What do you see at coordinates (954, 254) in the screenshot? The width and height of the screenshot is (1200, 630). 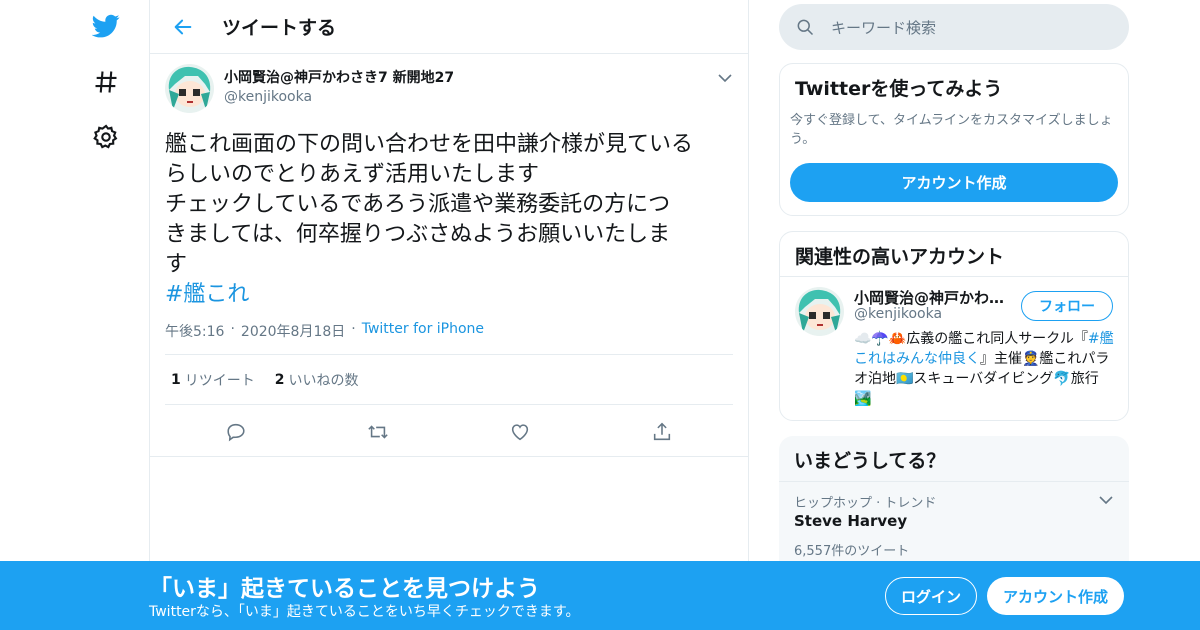 I see `related-card-title: 関連性の高いアカウント` at bounding box center [954, 254].